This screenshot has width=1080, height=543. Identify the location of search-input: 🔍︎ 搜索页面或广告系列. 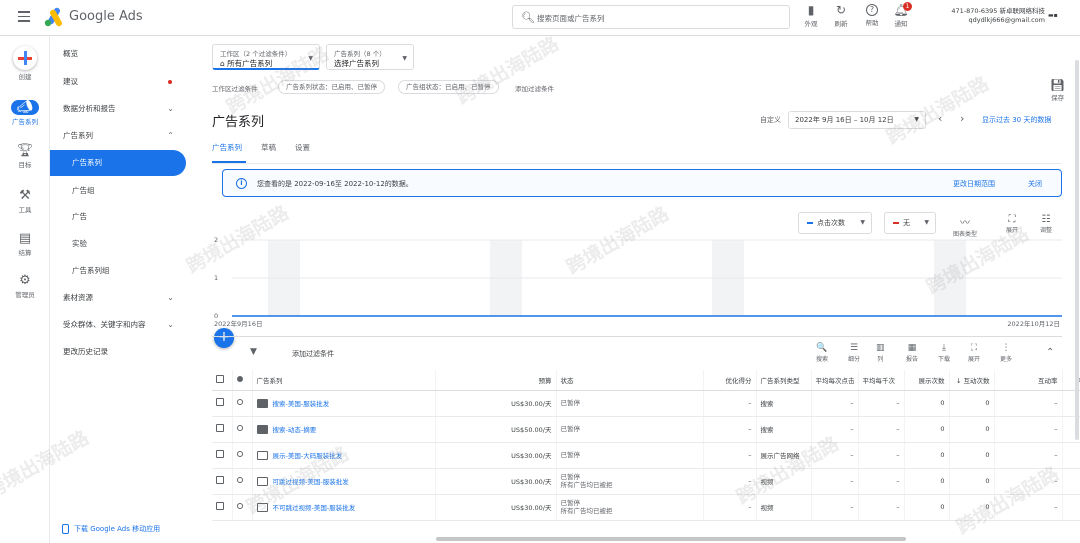
(651, 17).